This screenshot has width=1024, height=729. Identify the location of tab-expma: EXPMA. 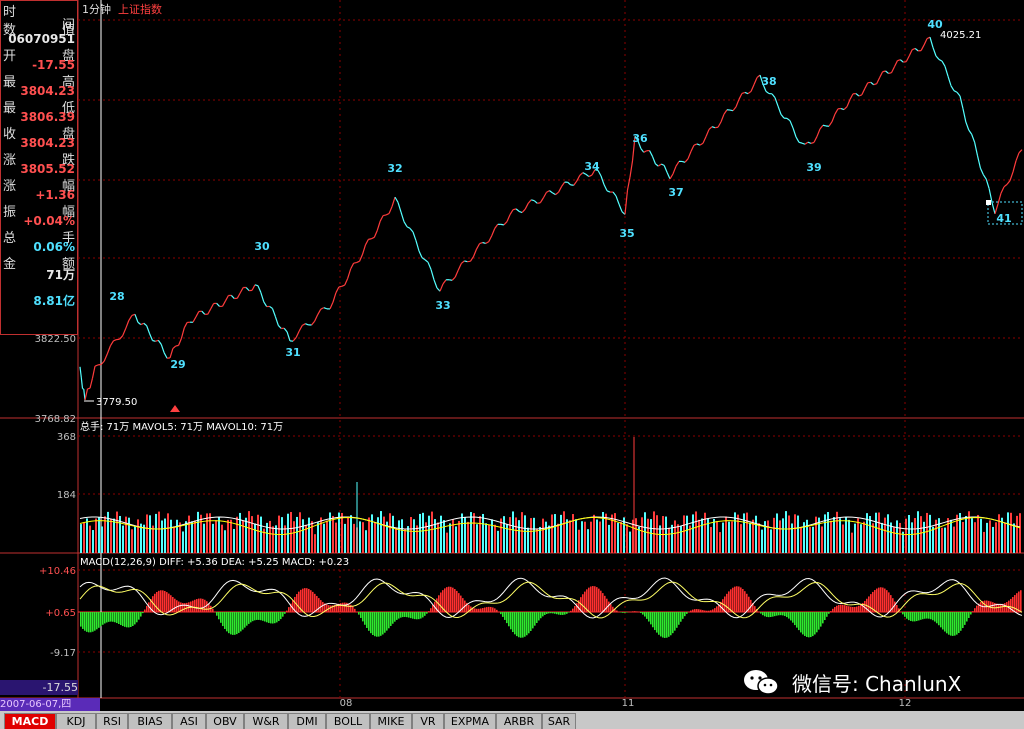
(470, 721).